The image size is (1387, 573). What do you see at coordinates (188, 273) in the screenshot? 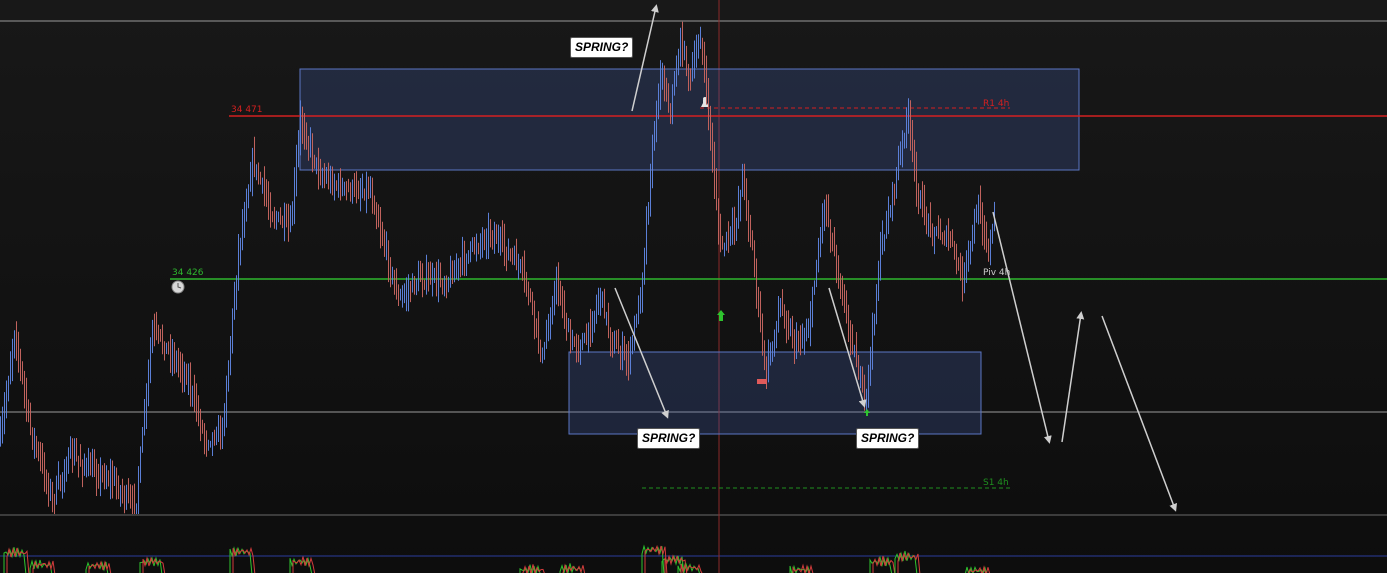
I see `level-price-pivot: 34 426` at bounding box center [188, 273].